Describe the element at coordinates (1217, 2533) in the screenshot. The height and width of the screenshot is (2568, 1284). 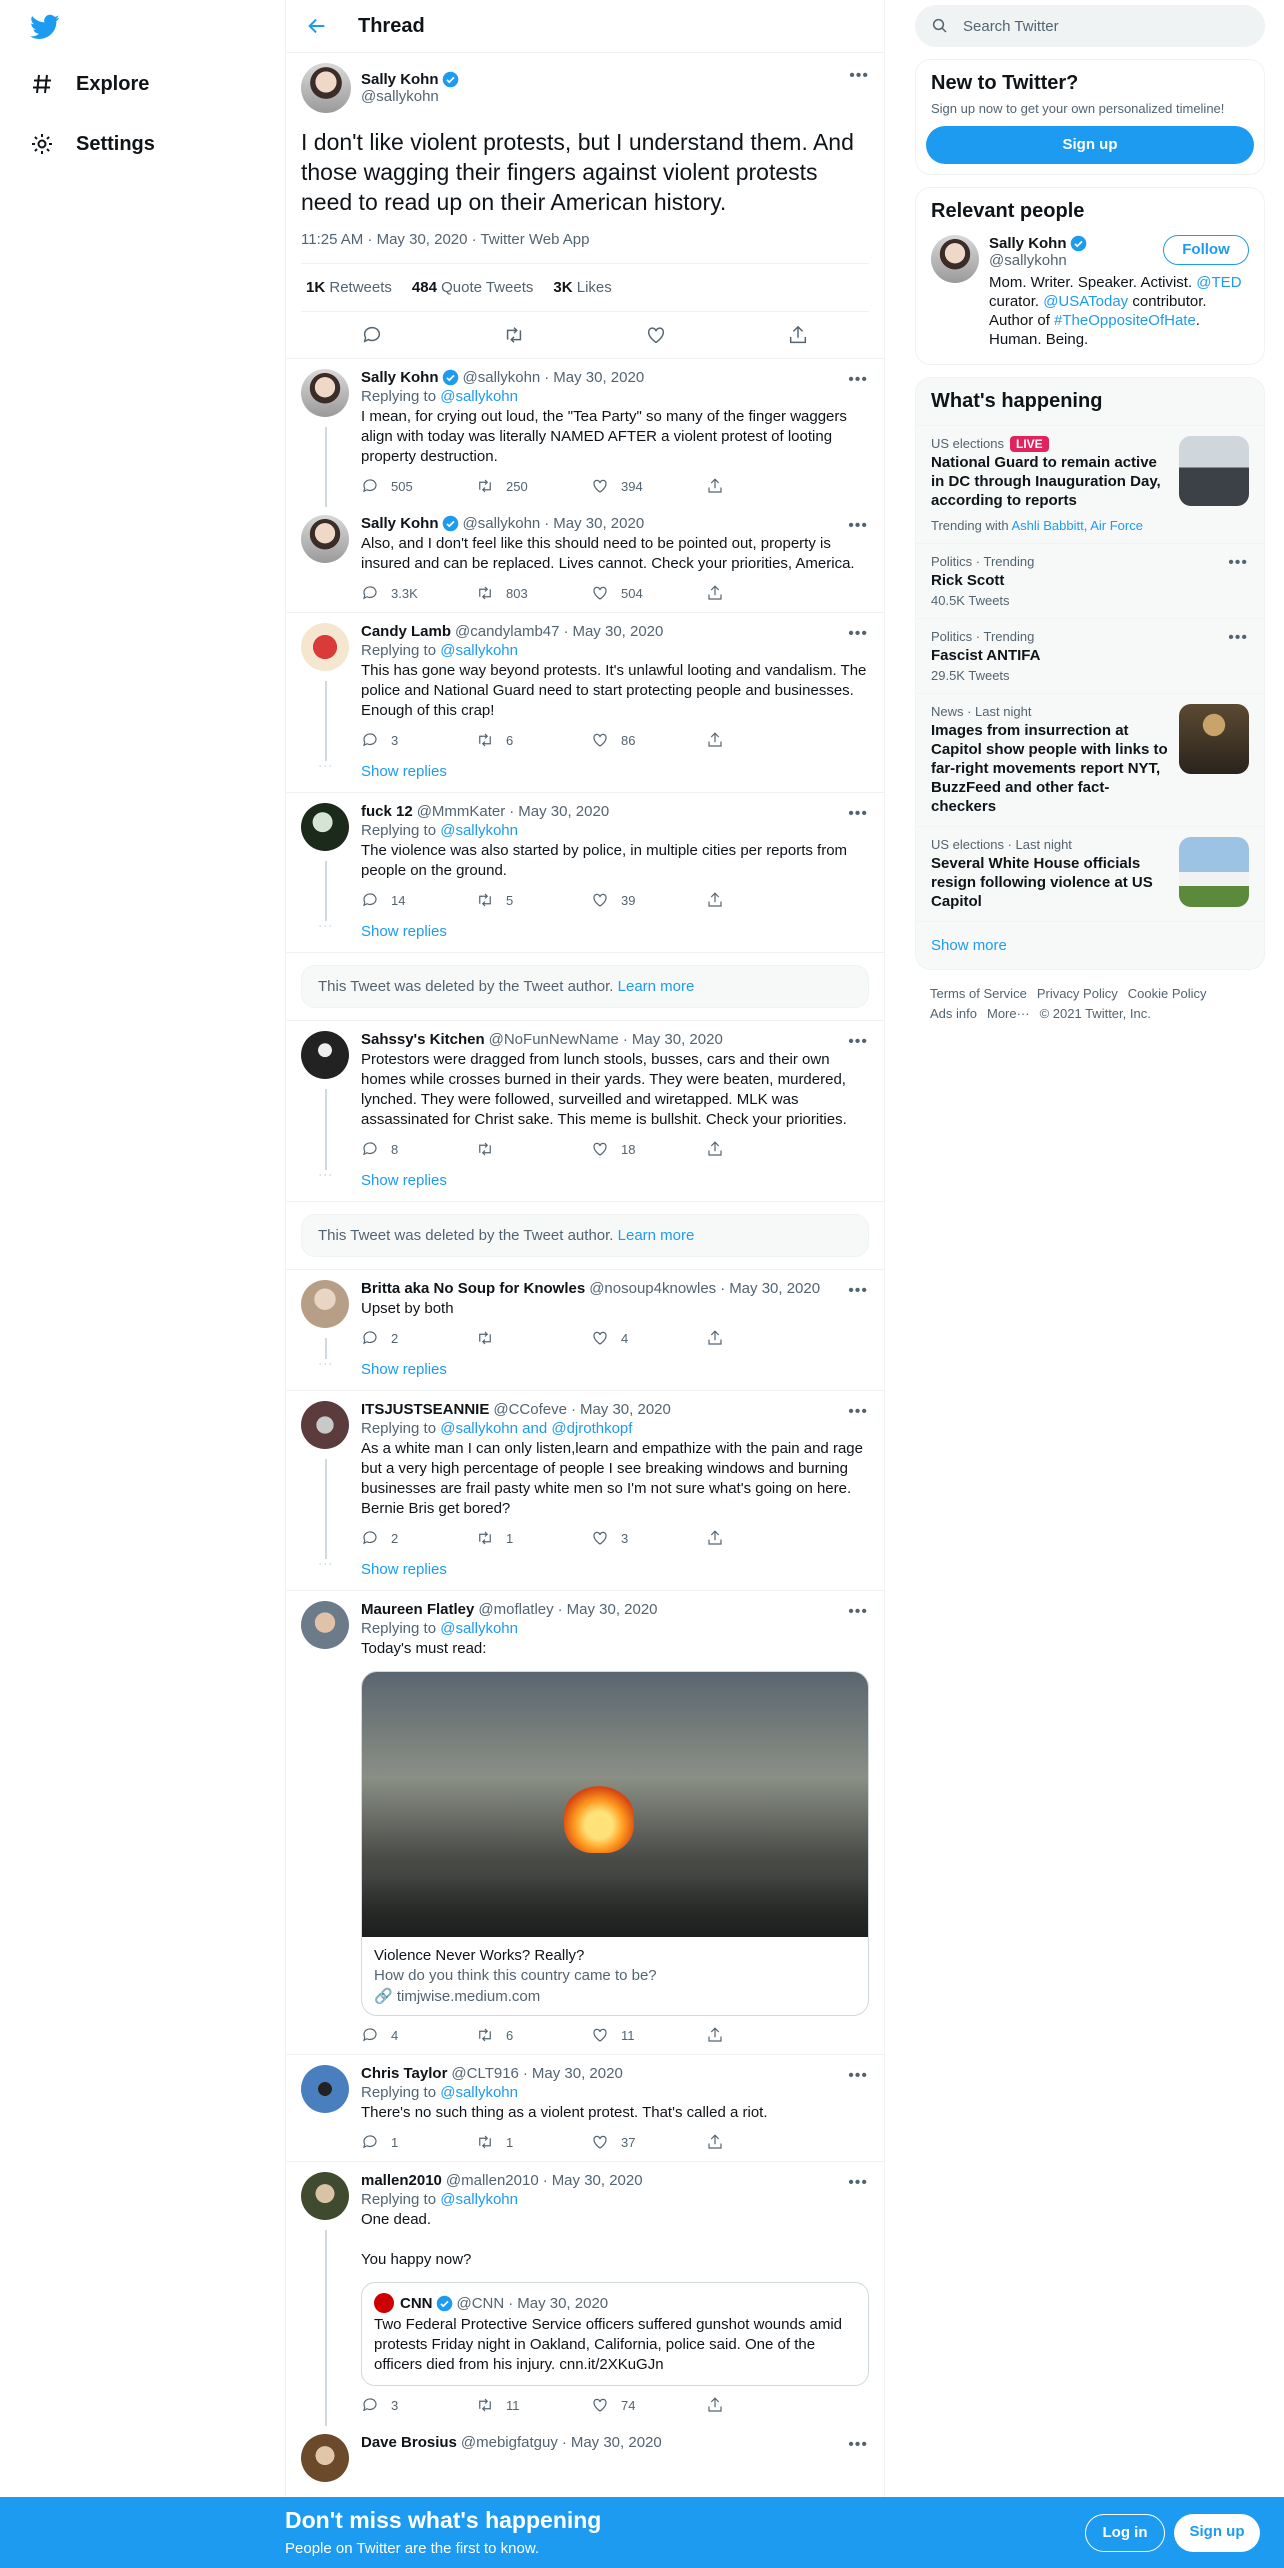
I see `signup-button: Sign up` at that location.